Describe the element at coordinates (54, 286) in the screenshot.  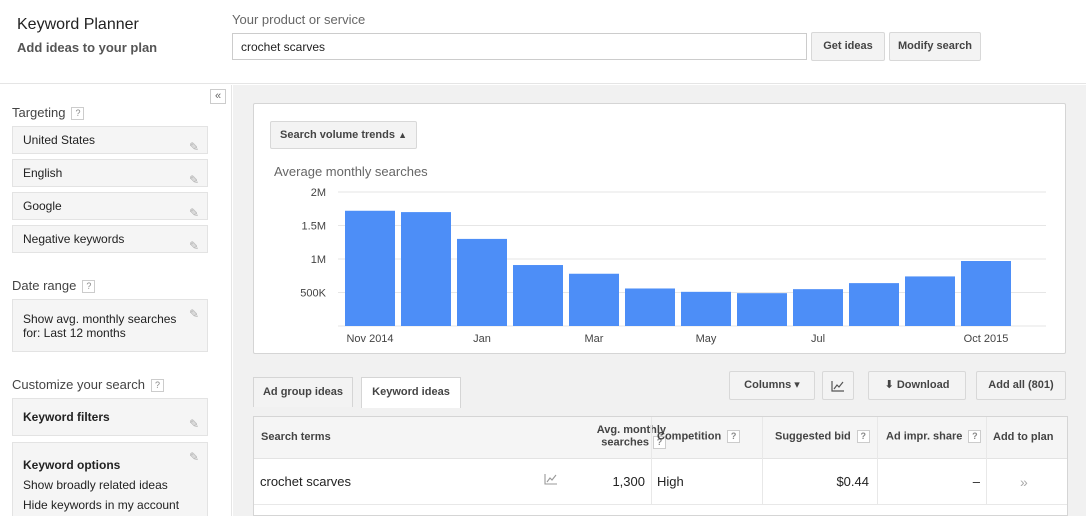
I see `date-range-title: Date range?` at that location.